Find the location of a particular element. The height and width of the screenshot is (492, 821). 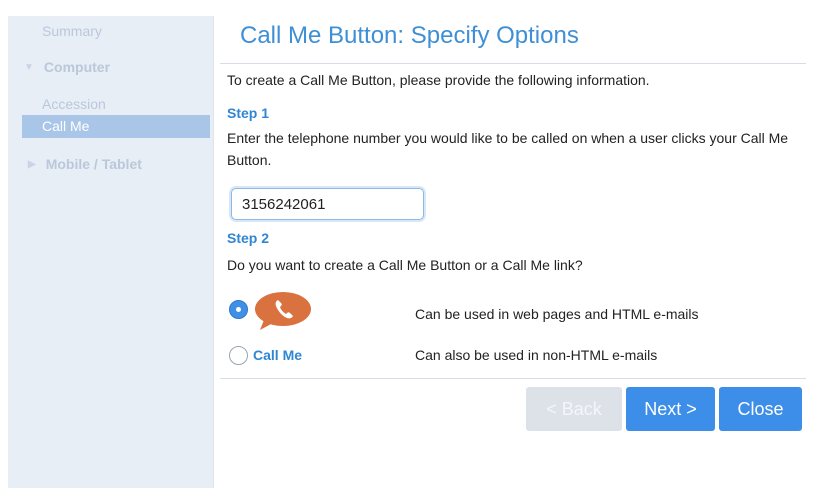

button-option-radio is located at coordinates (238, 309).